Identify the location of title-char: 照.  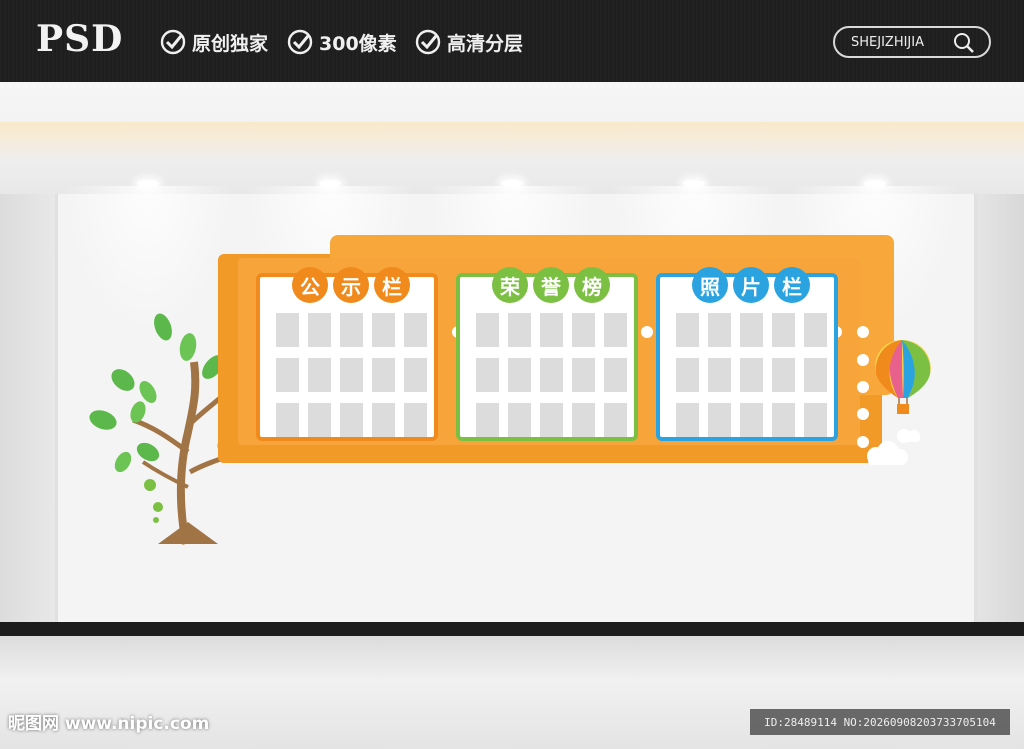
(710, 285).